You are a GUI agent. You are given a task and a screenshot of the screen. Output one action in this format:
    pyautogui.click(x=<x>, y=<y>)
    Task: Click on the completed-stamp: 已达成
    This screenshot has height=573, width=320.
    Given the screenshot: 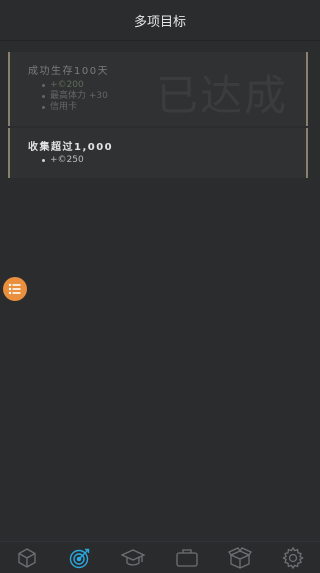 What is the action you would take?
    pyautogui.click(x=221, y=95)
    